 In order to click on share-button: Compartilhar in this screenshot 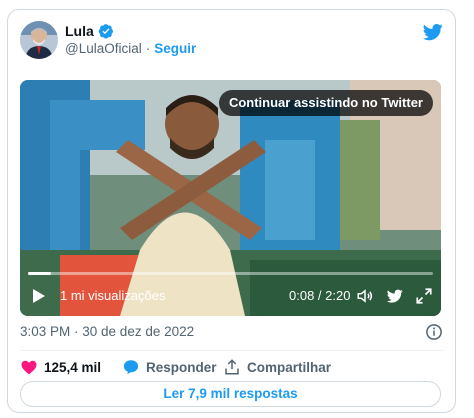, I will do `click(277, 367)`.